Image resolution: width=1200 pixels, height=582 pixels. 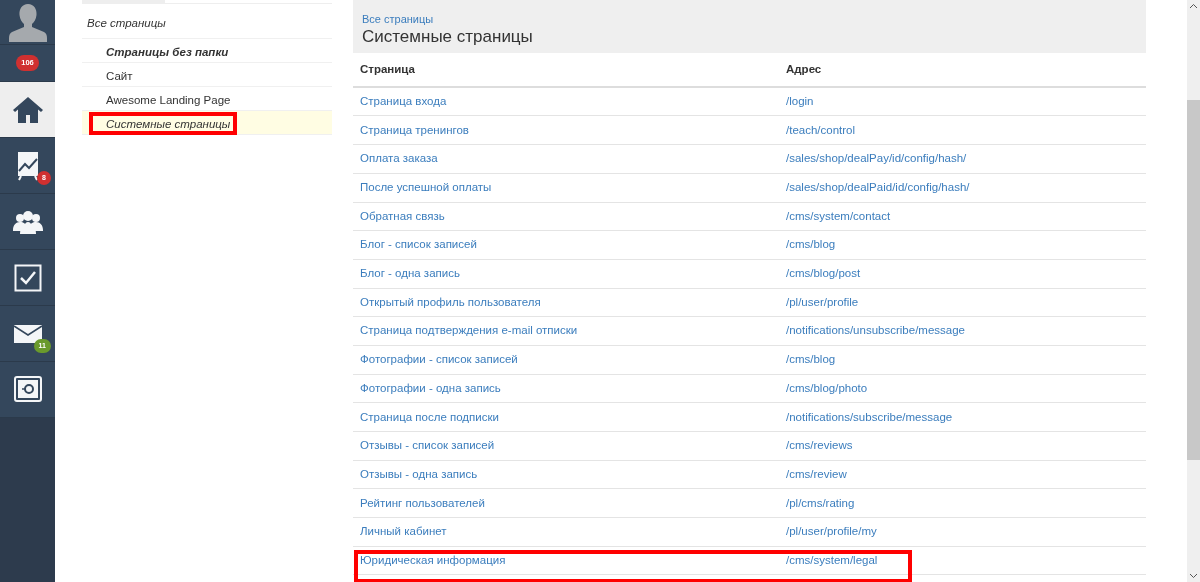 What do you see at coordinates (469, 330) in the screenshot?
I see `page-link: Страница подтверждения e-mail отписки` at bounding box center [469, 330].